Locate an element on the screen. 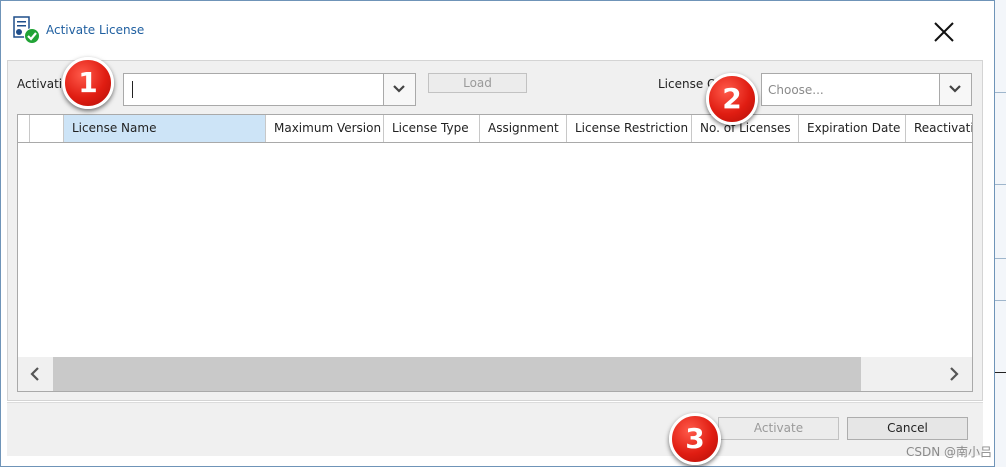 The width and height of the screenshot is (1006, 467). scroll-right-button is located at coordinates (954, 374).